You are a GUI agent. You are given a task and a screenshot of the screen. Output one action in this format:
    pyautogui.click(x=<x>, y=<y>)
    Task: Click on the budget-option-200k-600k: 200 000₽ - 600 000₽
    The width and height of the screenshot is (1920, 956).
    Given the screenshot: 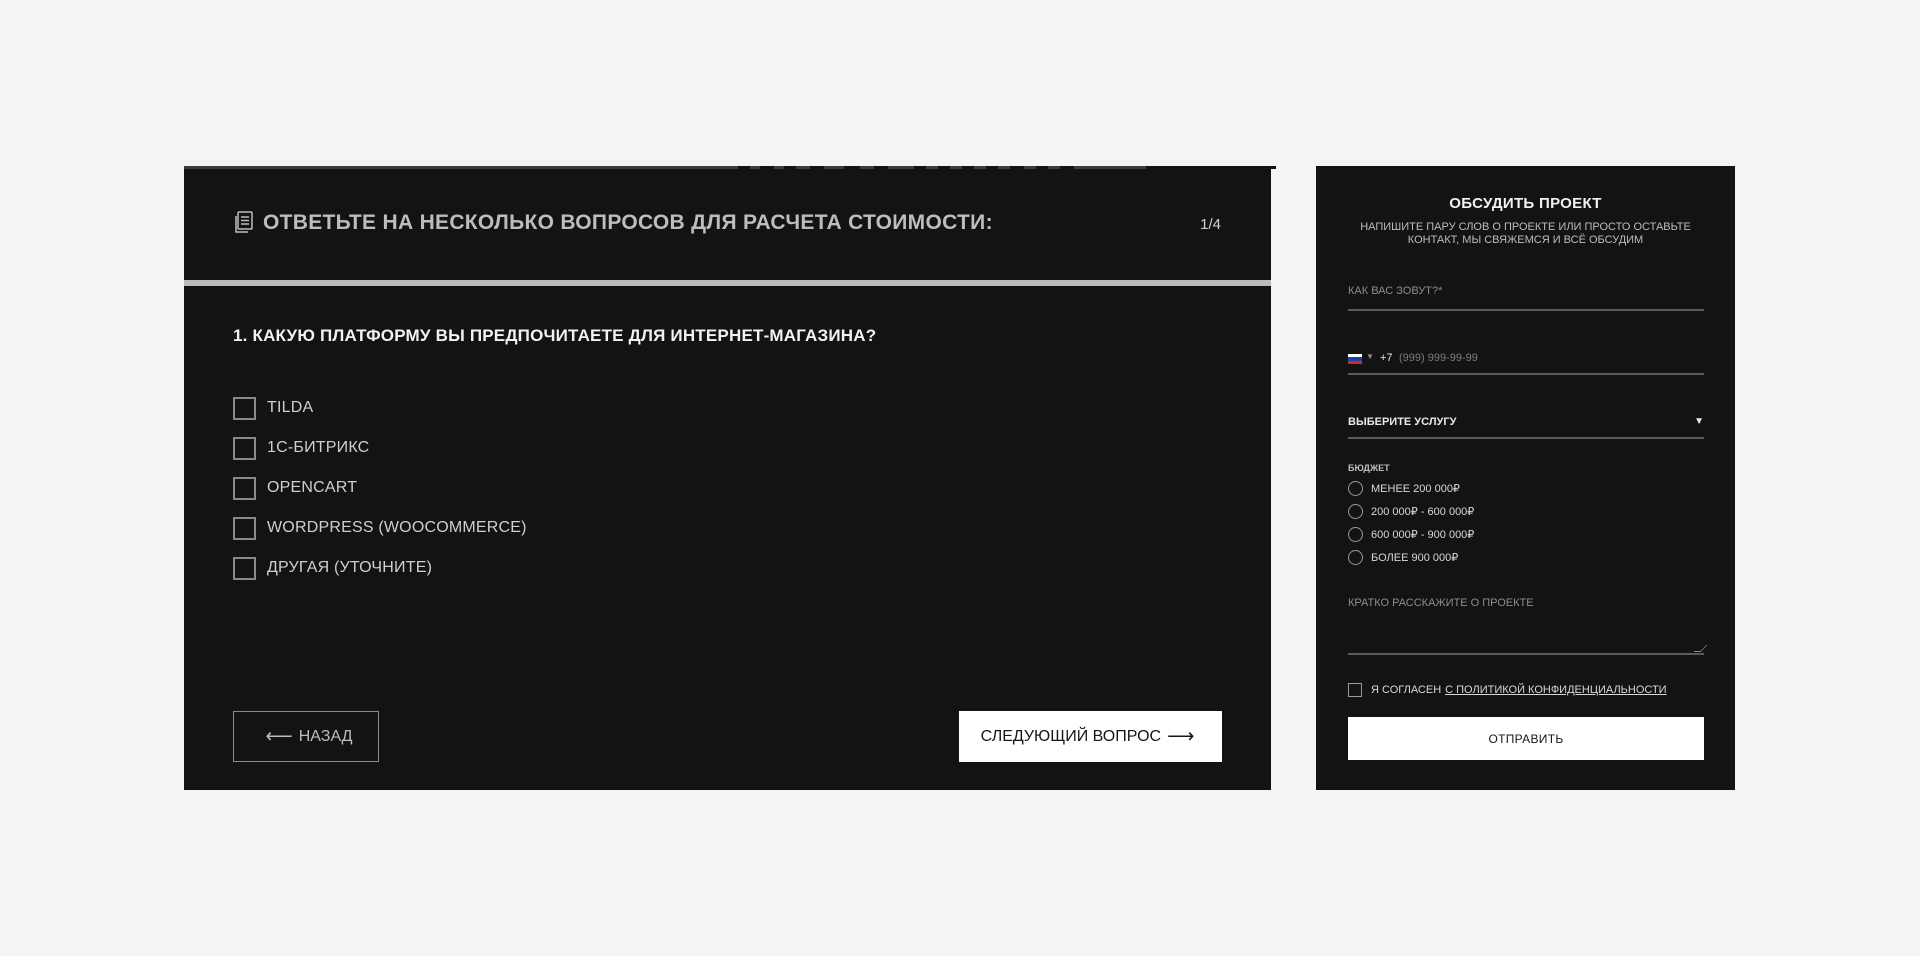 What is the action you would take?
    pyautogui.click(x=1411, y=511)
    